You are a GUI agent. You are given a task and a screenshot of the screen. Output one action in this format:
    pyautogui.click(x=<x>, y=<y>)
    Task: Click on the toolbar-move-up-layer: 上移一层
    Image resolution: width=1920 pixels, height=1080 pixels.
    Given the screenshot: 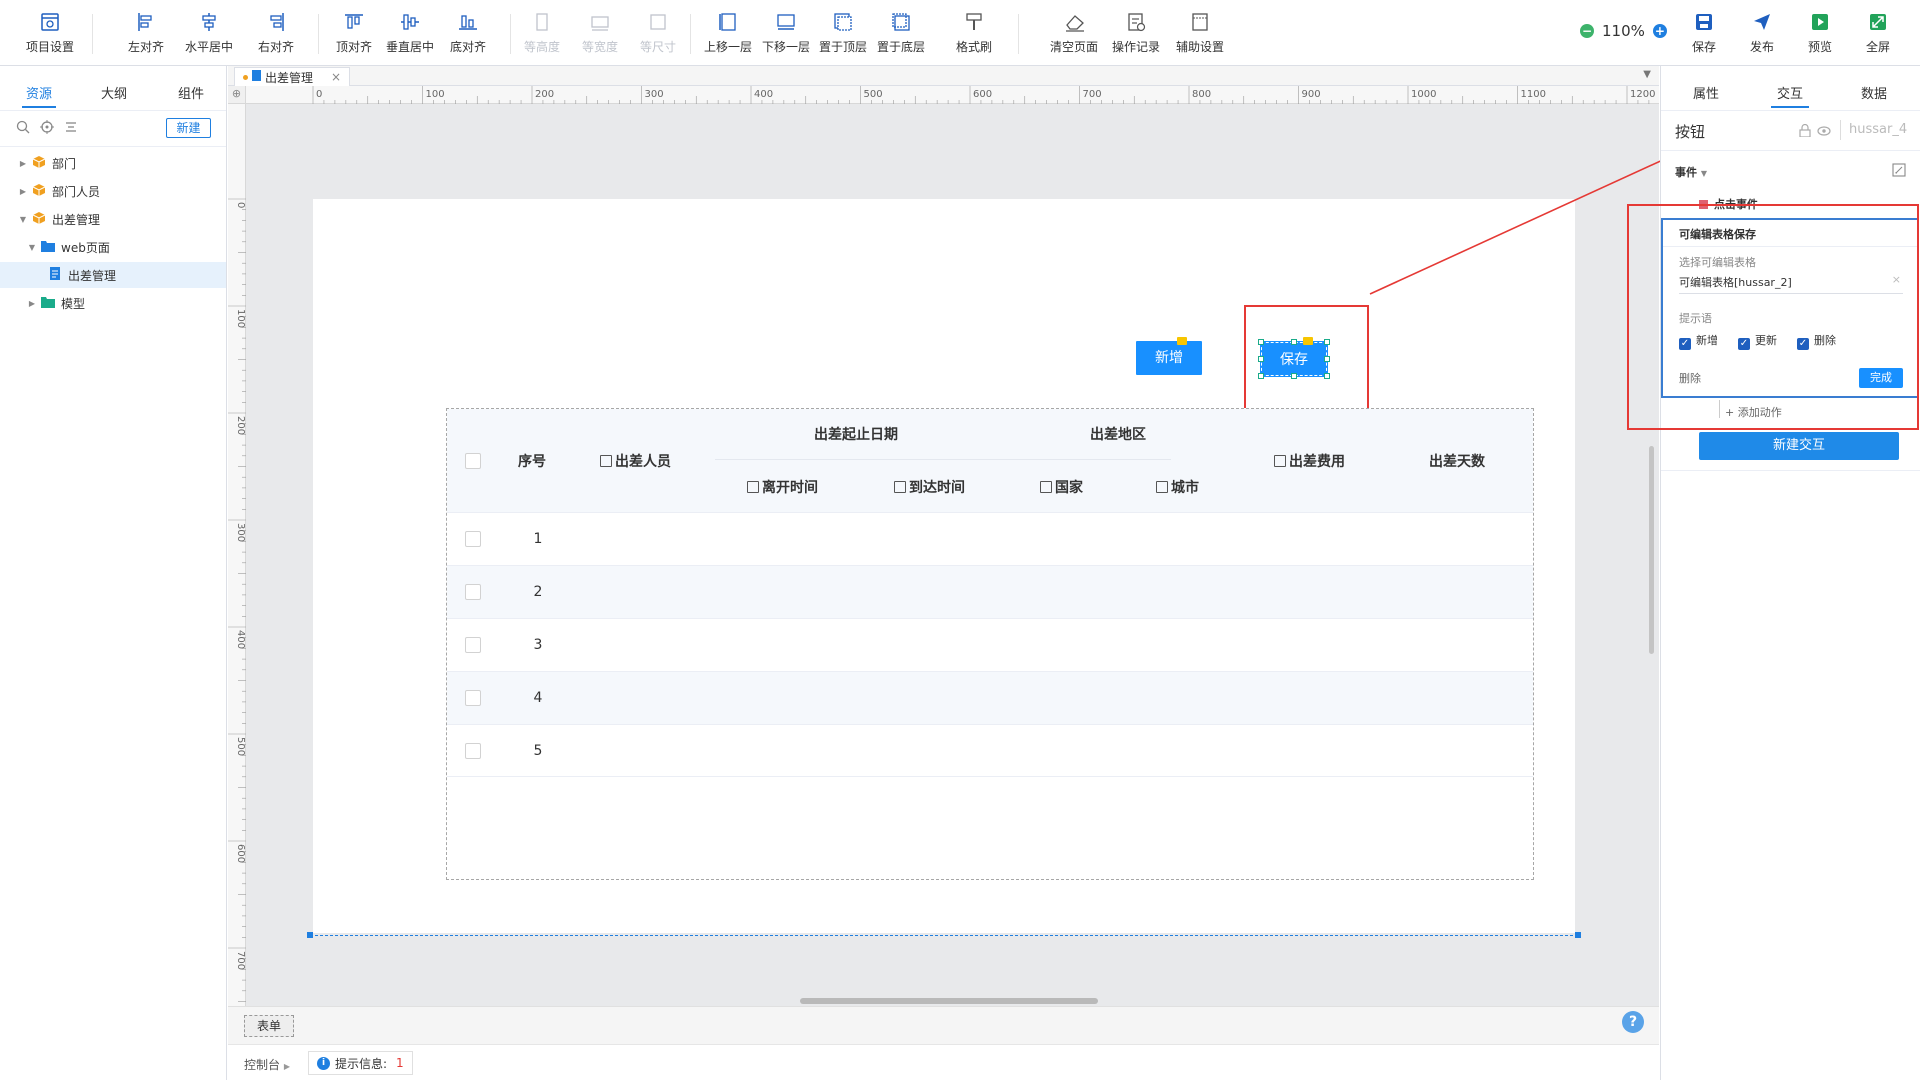 What is the action you would take?
    pyautogui.click(x=728, y=33)
    